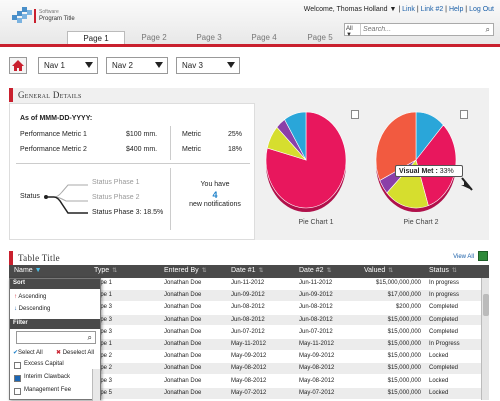 The width and height of the screenshot is (500, 401). What do you see at coordinates (55, 284) in the screenshot?
I see `sort-heading: Sort` at bounding box center [55, 284].